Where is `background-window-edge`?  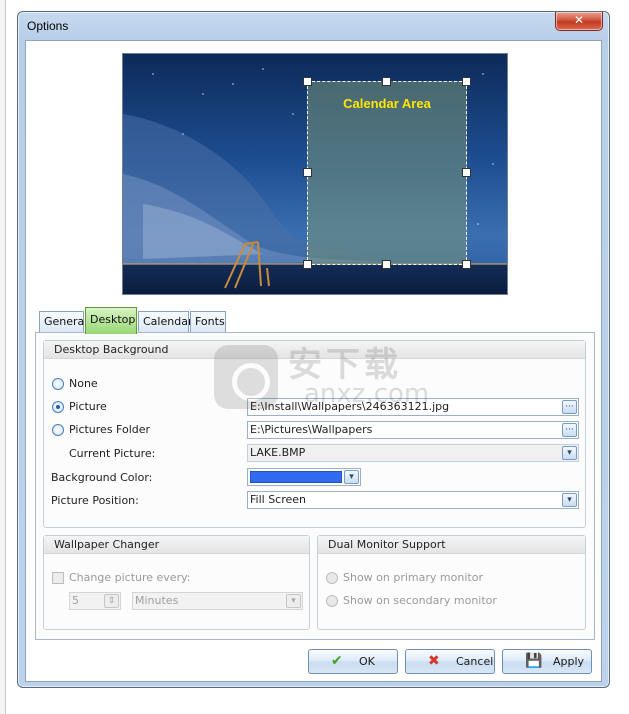 background-window-edge is located at coordinates (3, 357).